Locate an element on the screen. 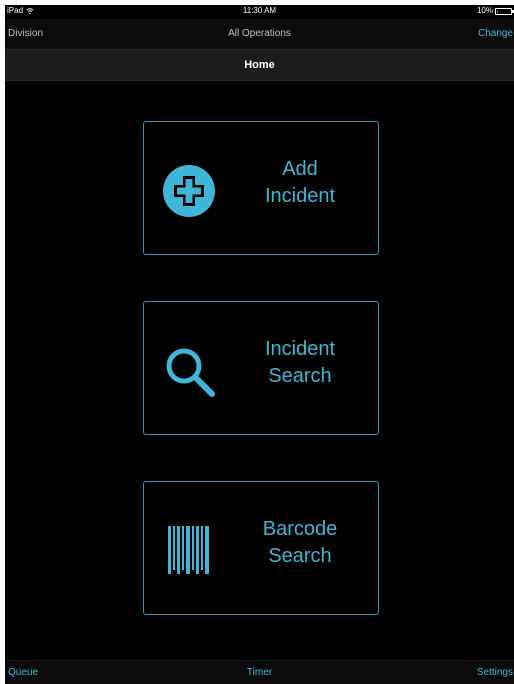 The width and height of the screenshot is (514, 684). division-label: Division is located at coordinates (26, 33).